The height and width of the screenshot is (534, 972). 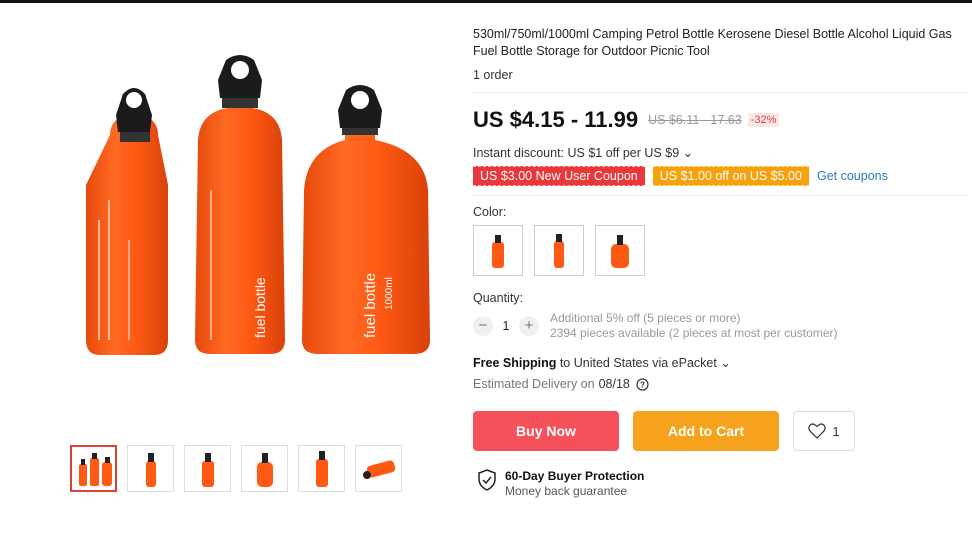 I want to click on store-coupon: US $1.00 off on US $5.00, so click(x=730, y=176).